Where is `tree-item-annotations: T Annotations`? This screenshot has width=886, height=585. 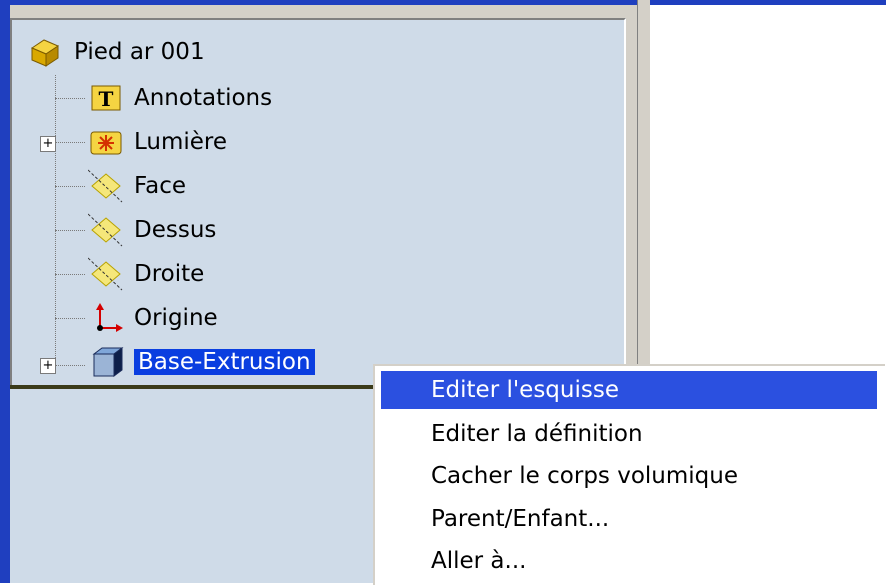
tree-item-annotations: T Annotations is located at coordinates (180, 98).